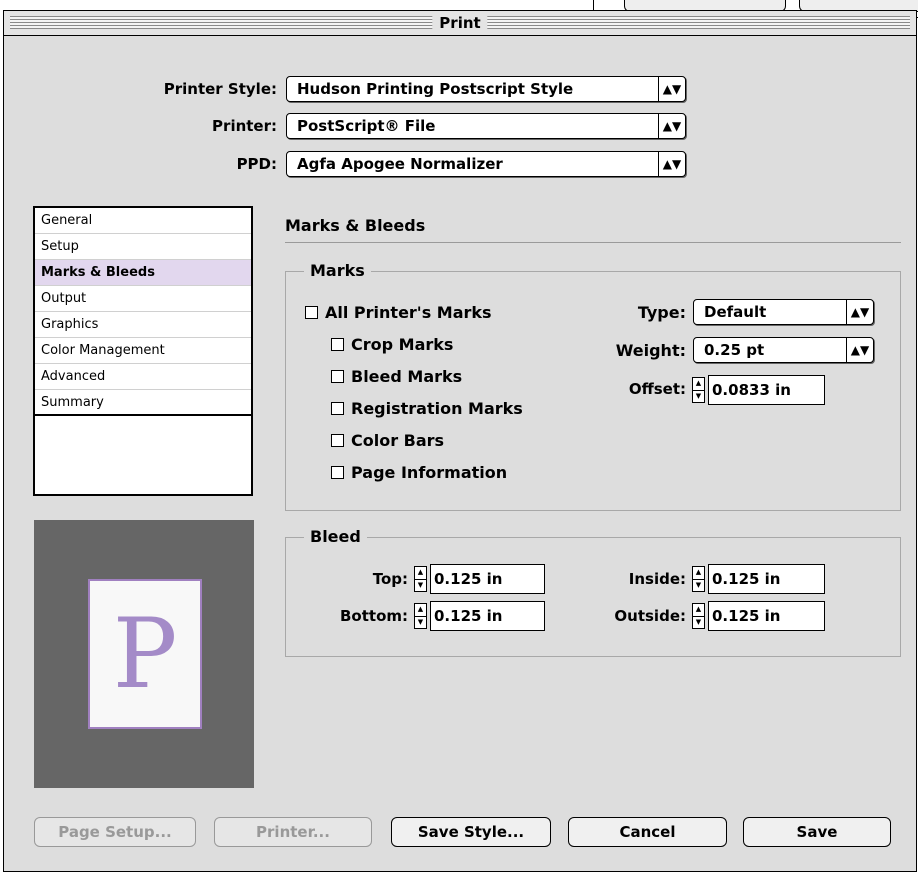 This screenshot has height=873, width=918. What do you see at coordinates (143, 325) in the screenshot?
I see `sidebar-item-graphics: Graphics` at bounding box center [143, 325].